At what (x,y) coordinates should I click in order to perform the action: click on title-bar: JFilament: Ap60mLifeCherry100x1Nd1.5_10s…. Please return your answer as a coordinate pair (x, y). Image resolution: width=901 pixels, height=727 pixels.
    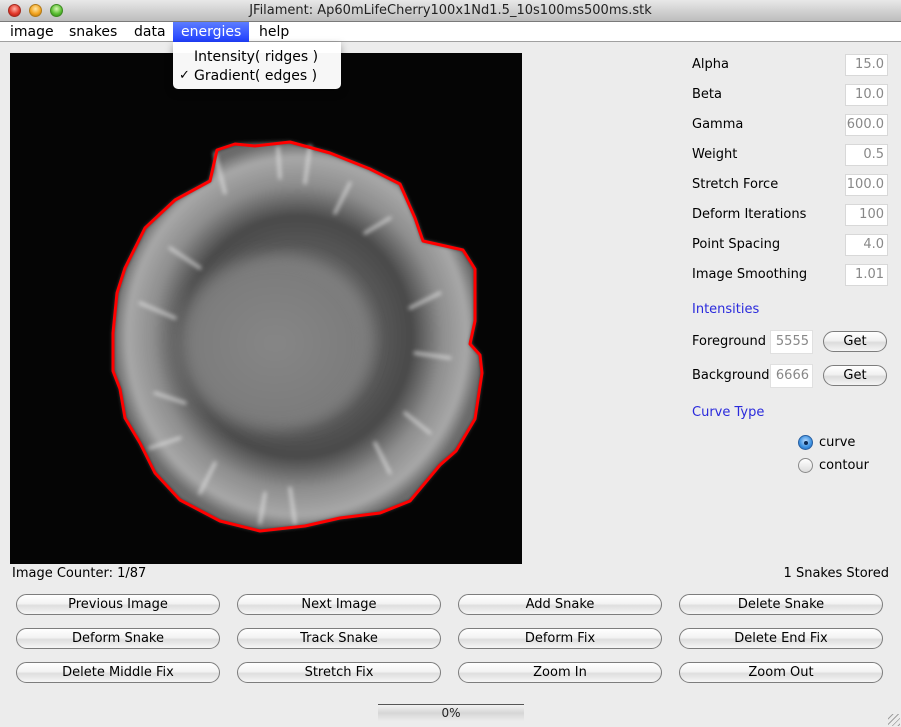
    Looking at the image, I should click on (450, 11).